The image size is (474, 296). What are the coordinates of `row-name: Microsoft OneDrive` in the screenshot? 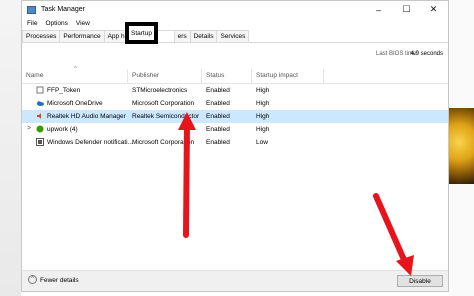 It's located at (75, 103).